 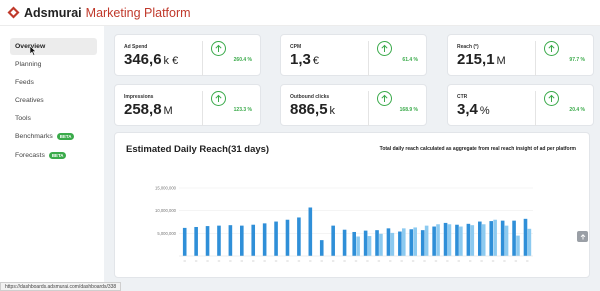 I want to click on sidebar-item-benchmarks: Benchmarks BETA, so click(x=53, y=136).